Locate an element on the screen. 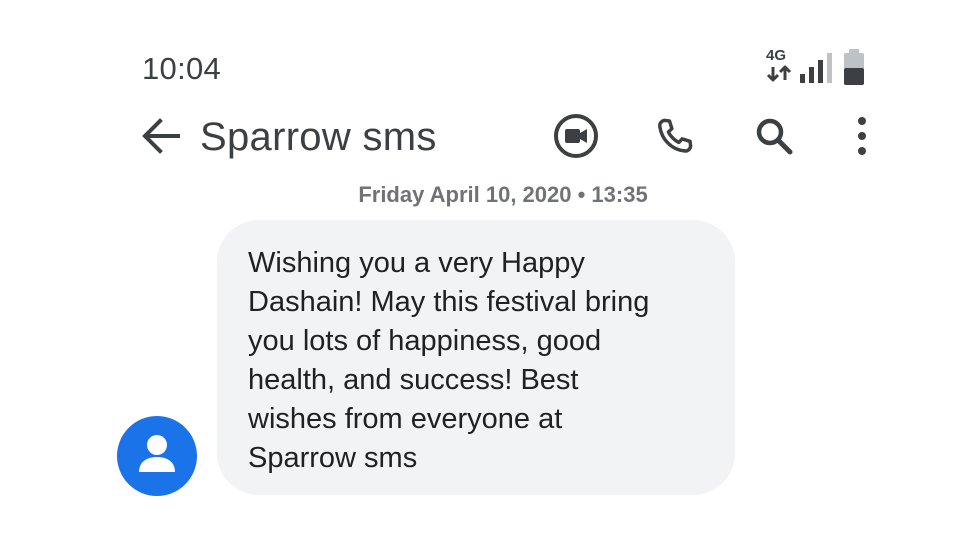  network-type-label: 4G is located at coordinates (776, 55).